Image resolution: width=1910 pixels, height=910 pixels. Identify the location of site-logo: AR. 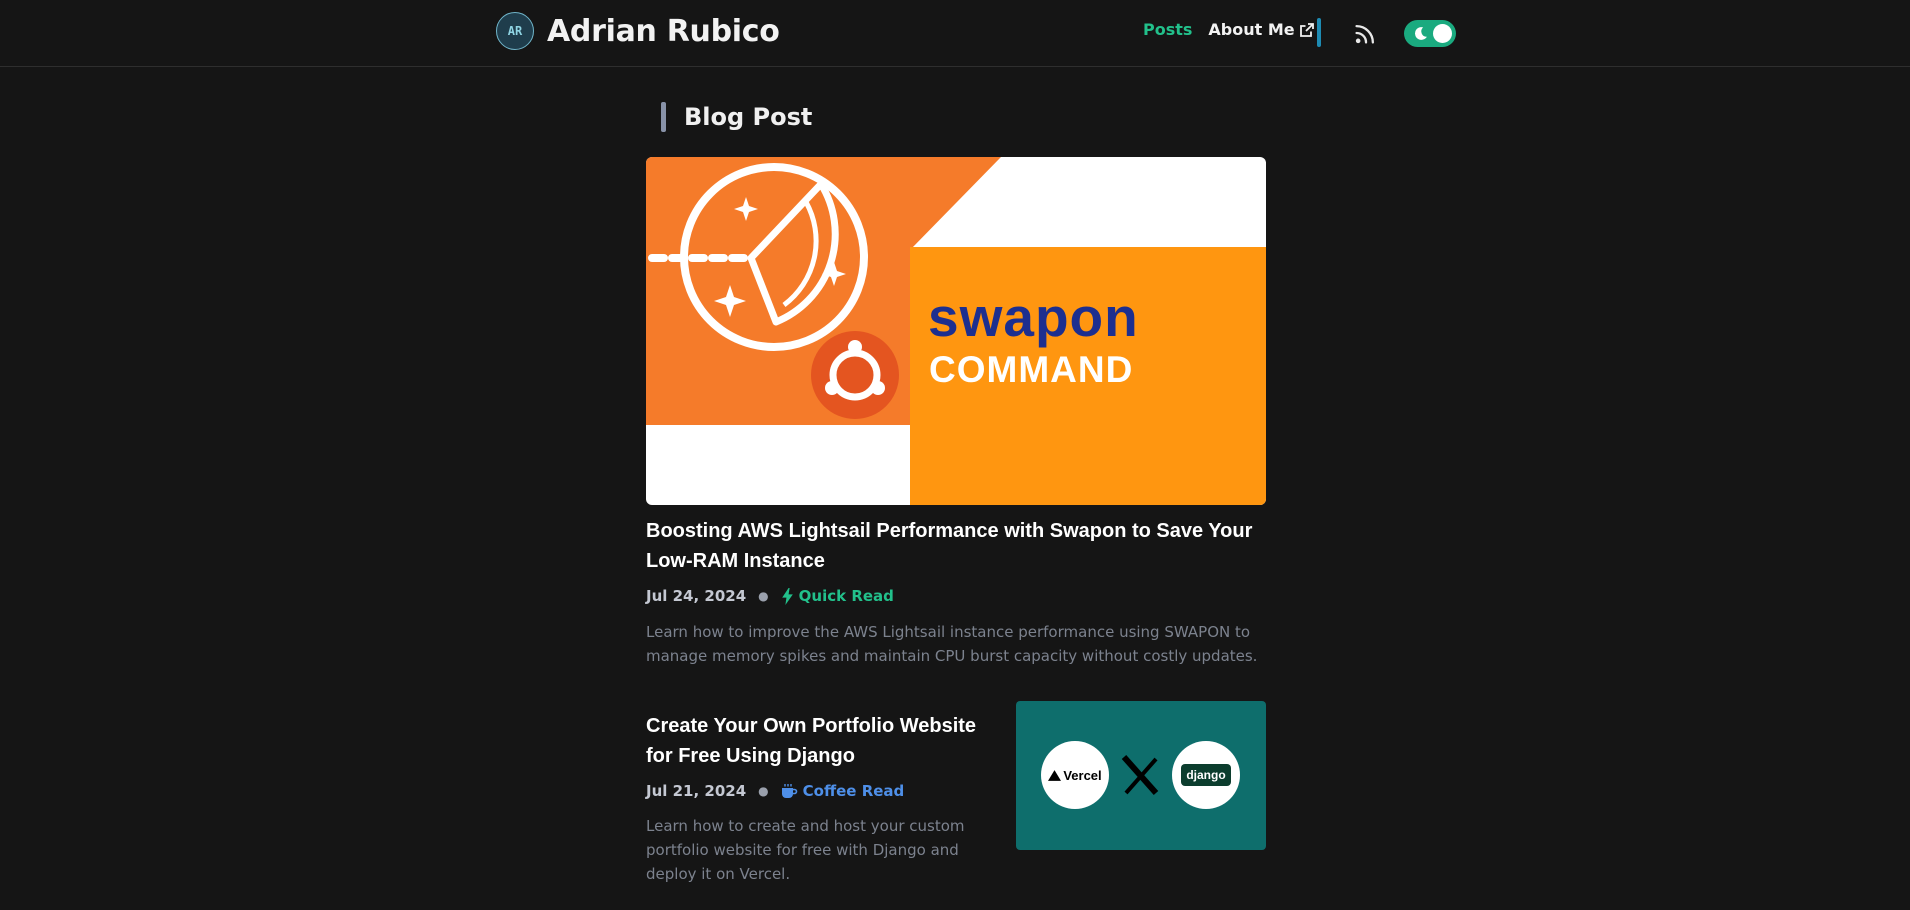
(515, 31).